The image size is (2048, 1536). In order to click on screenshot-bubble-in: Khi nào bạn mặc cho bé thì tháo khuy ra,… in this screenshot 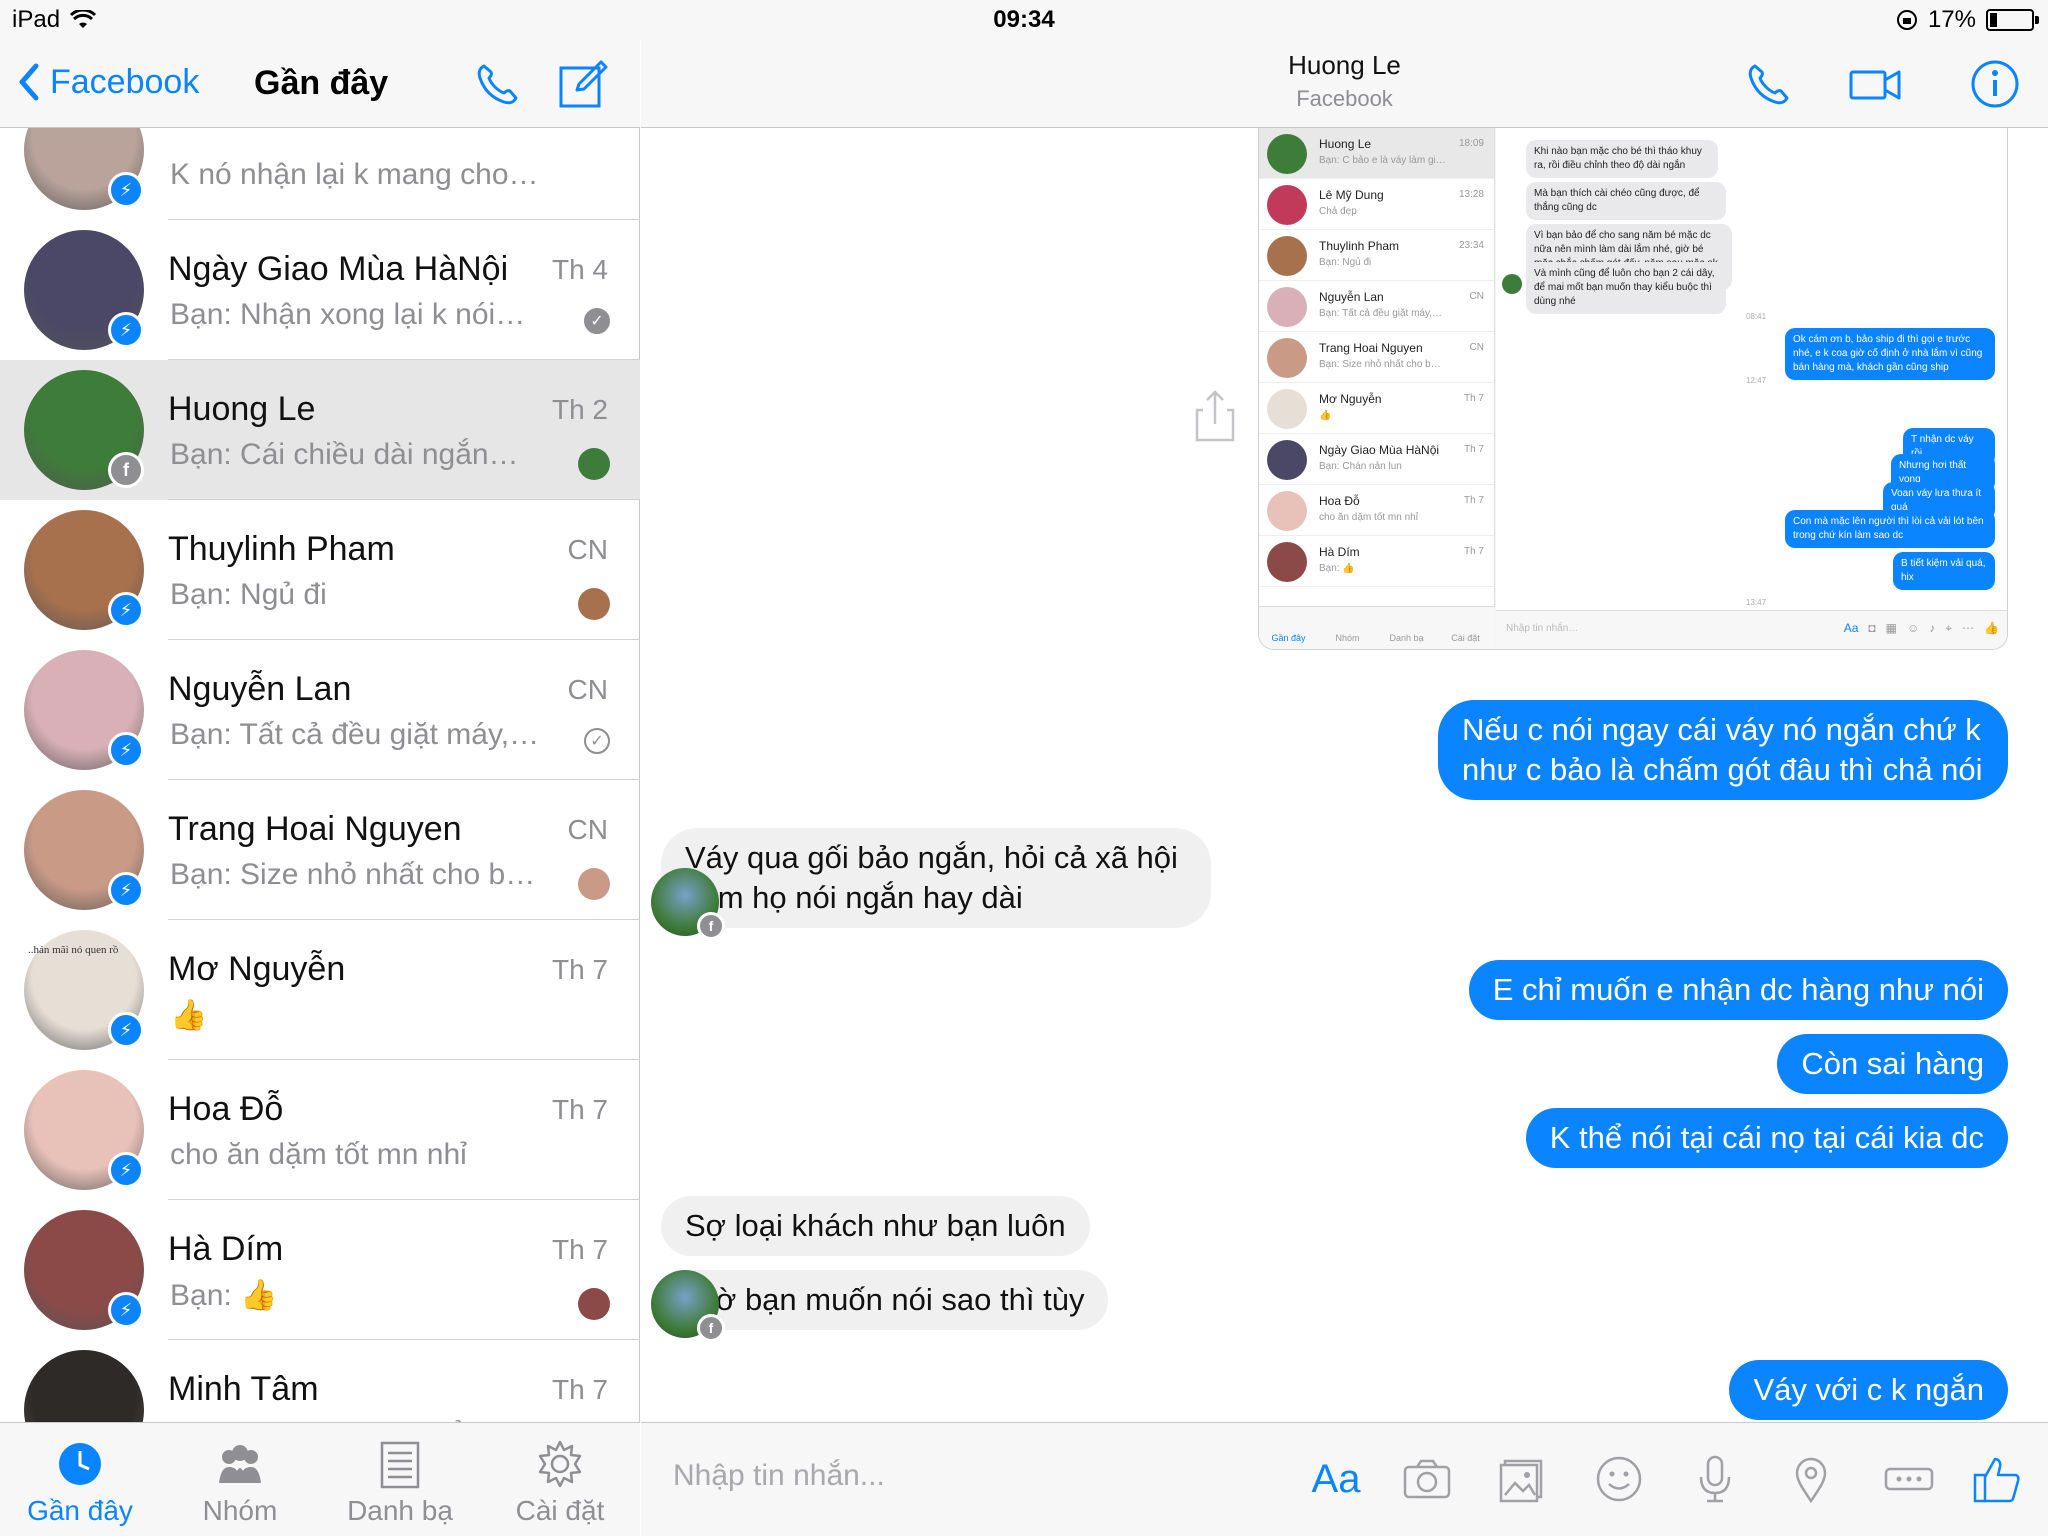, I will do `click(1622, 159)`.